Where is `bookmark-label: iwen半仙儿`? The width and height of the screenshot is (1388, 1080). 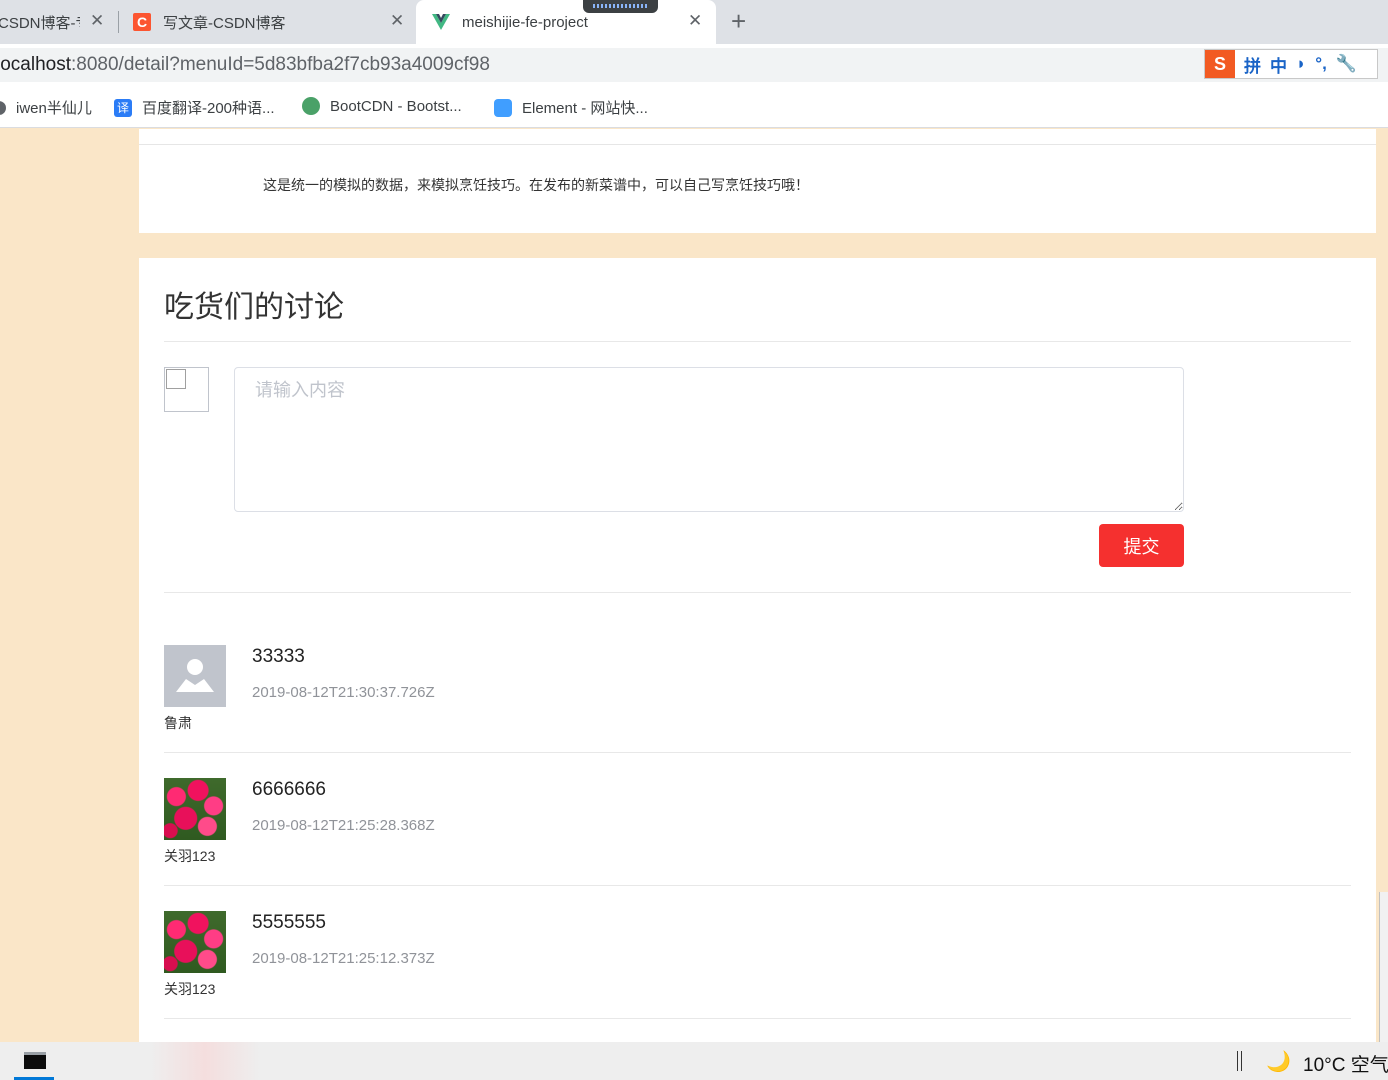
bookmark-label: iwen半仙儿 is located at coordinates (54, 108).